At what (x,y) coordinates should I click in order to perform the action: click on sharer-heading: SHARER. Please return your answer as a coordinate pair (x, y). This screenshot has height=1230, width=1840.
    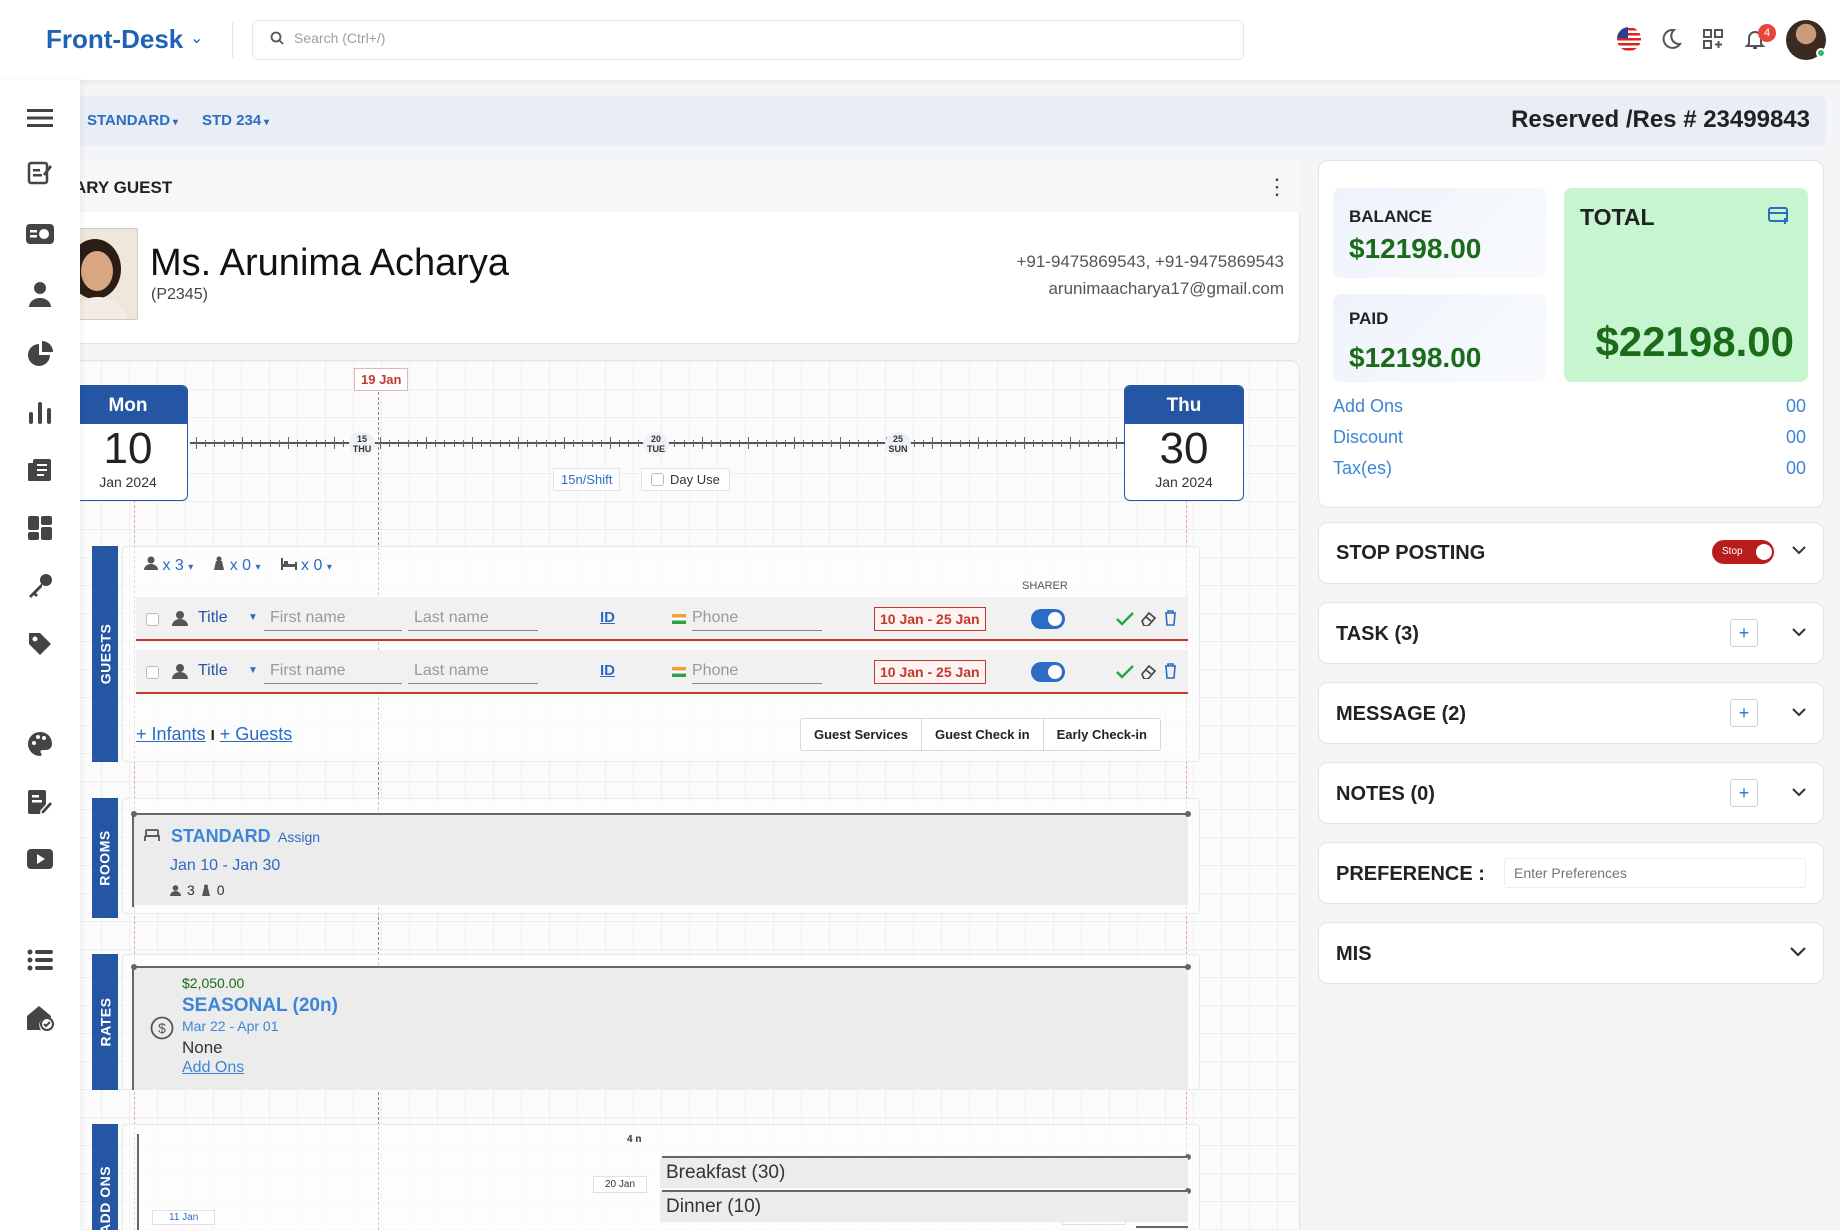
    Looking at the image, I should click on (1045, 586).